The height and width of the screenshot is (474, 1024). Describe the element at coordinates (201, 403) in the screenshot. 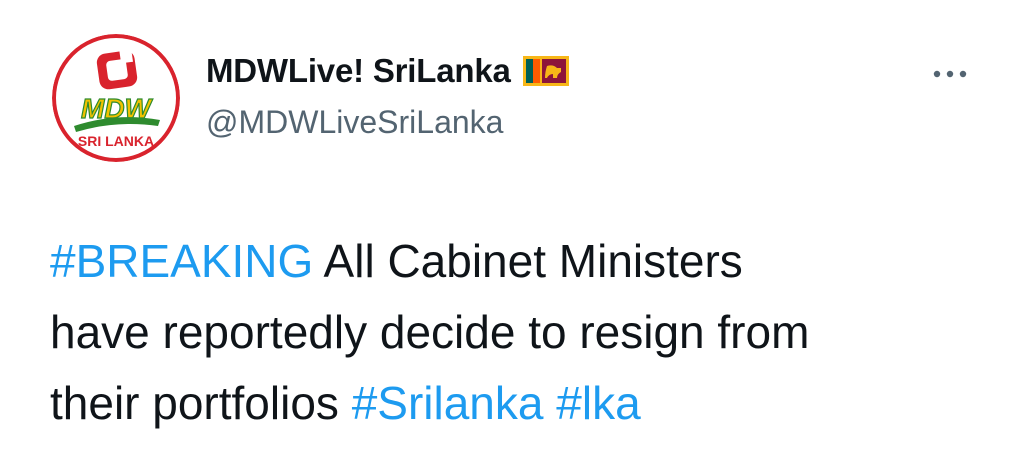

I see `tweet-line3-text: their portfolios` at that location.